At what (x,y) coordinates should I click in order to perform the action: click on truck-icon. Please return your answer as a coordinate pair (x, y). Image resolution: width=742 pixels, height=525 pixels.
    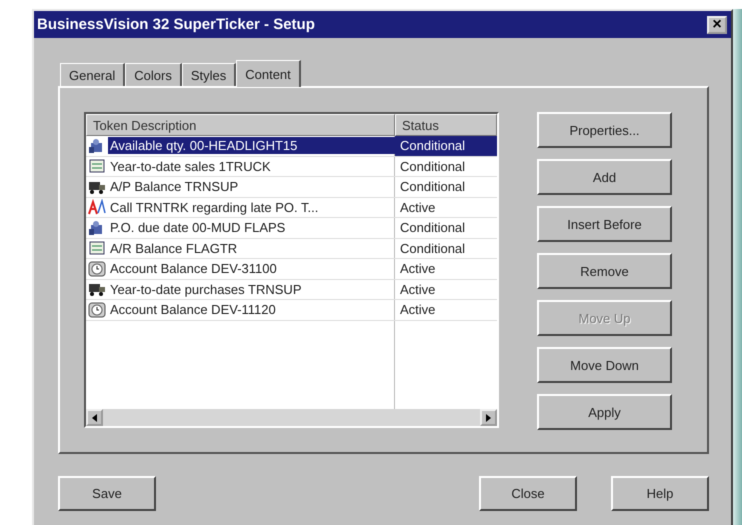
    Looking at the image, I should click on (97, 289).